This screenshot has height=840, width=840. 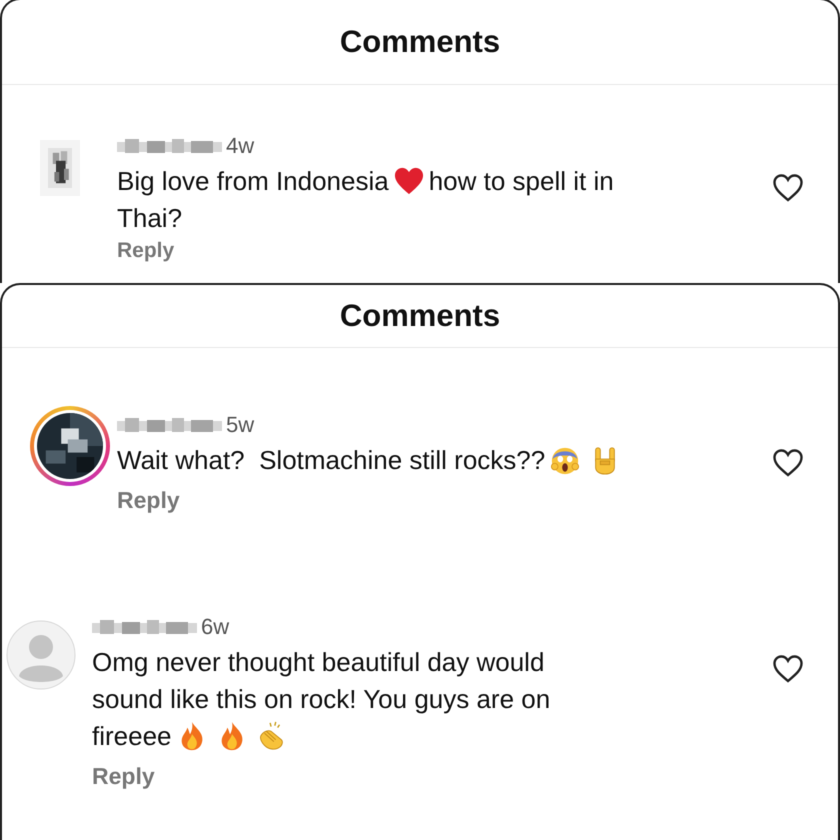 I want to click on comment-time: 4w, so click(x=240, y=146).